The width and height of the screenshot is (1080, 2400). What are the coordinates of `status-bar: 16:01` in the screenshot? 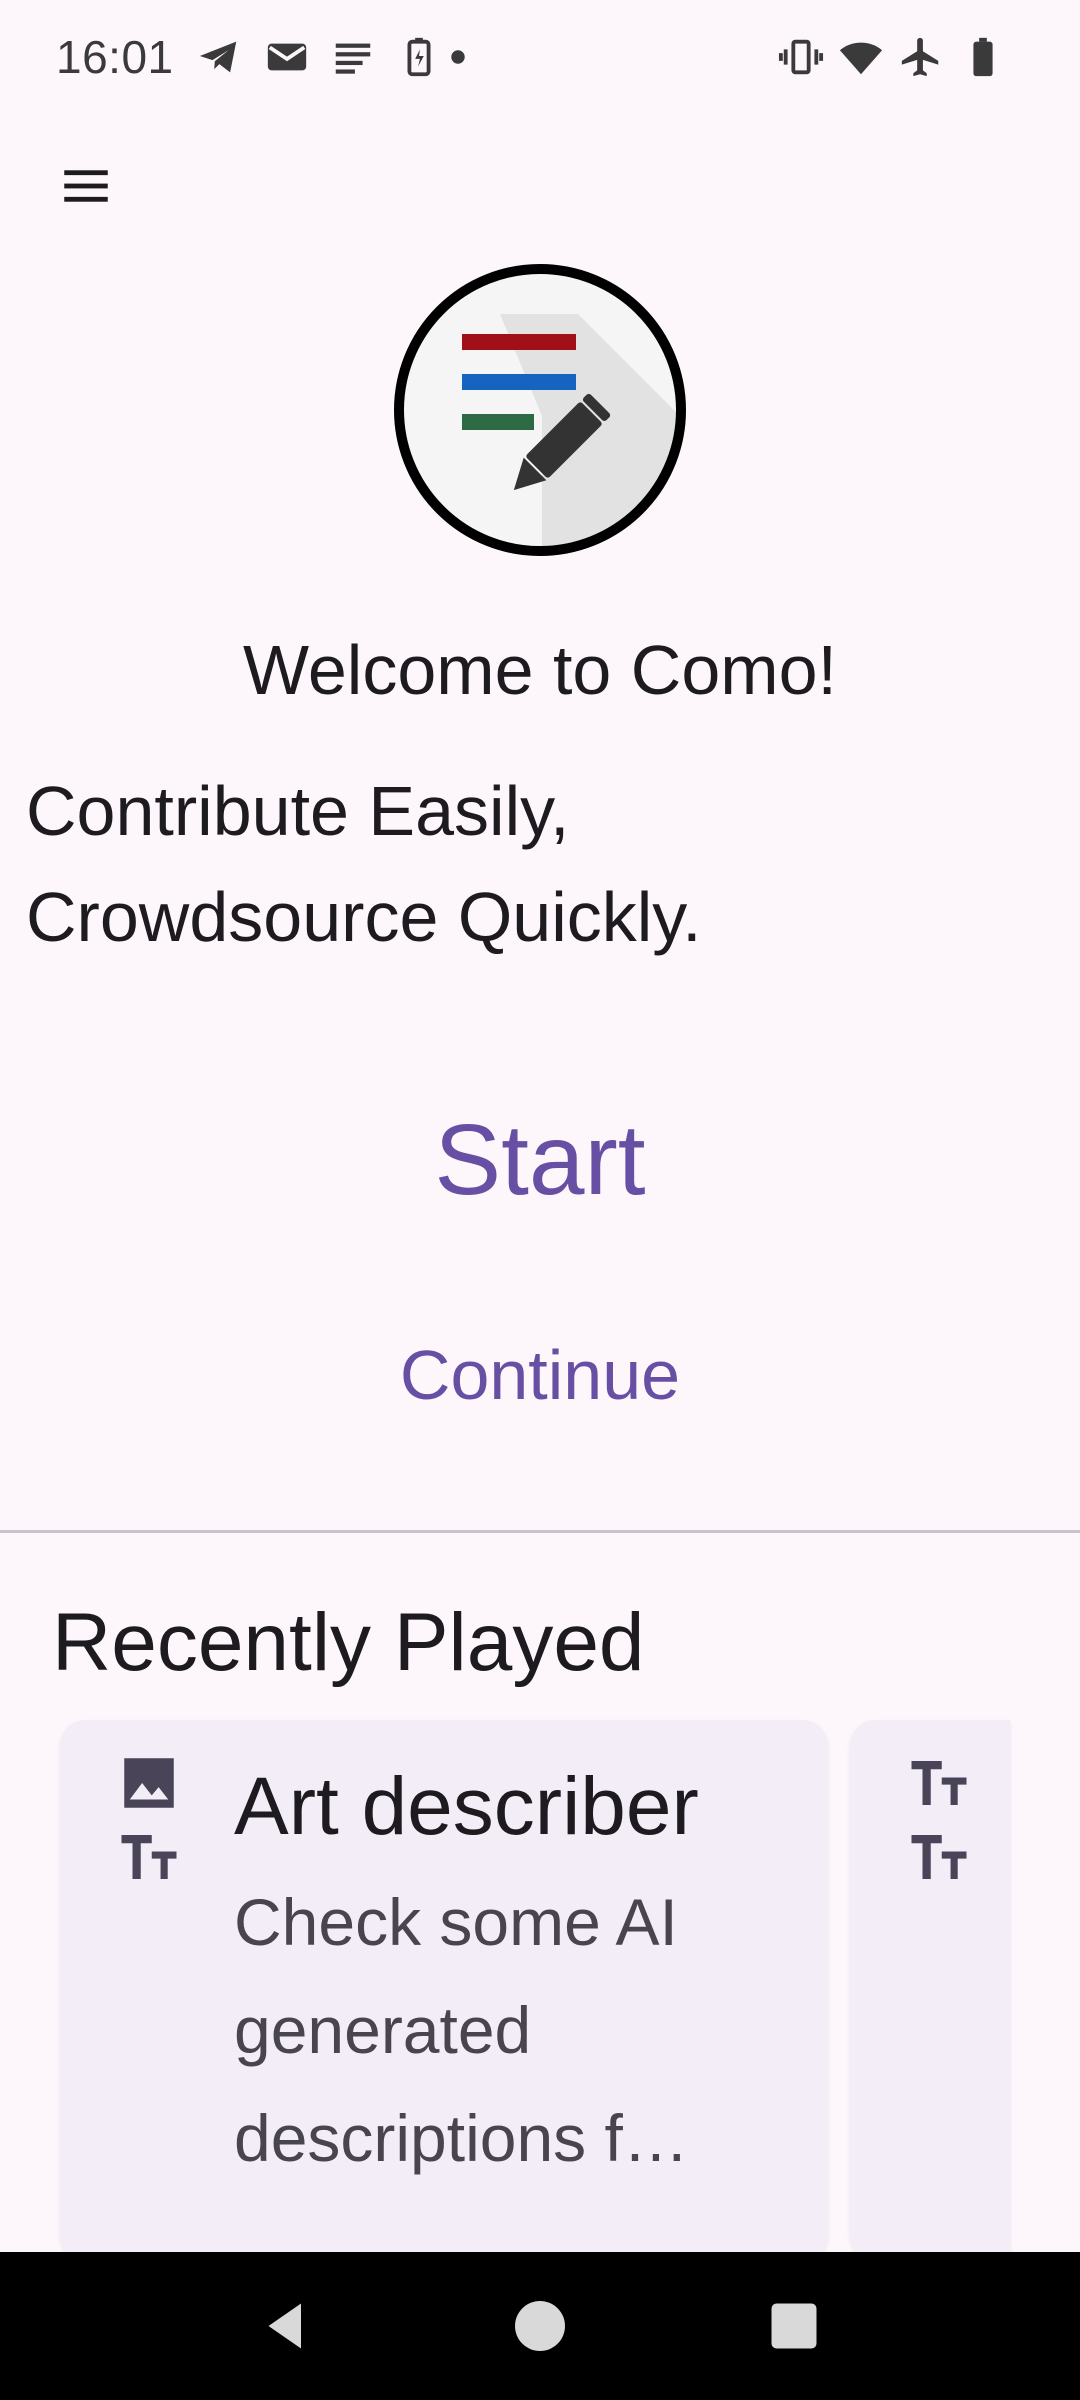 It's located at (540, 59).